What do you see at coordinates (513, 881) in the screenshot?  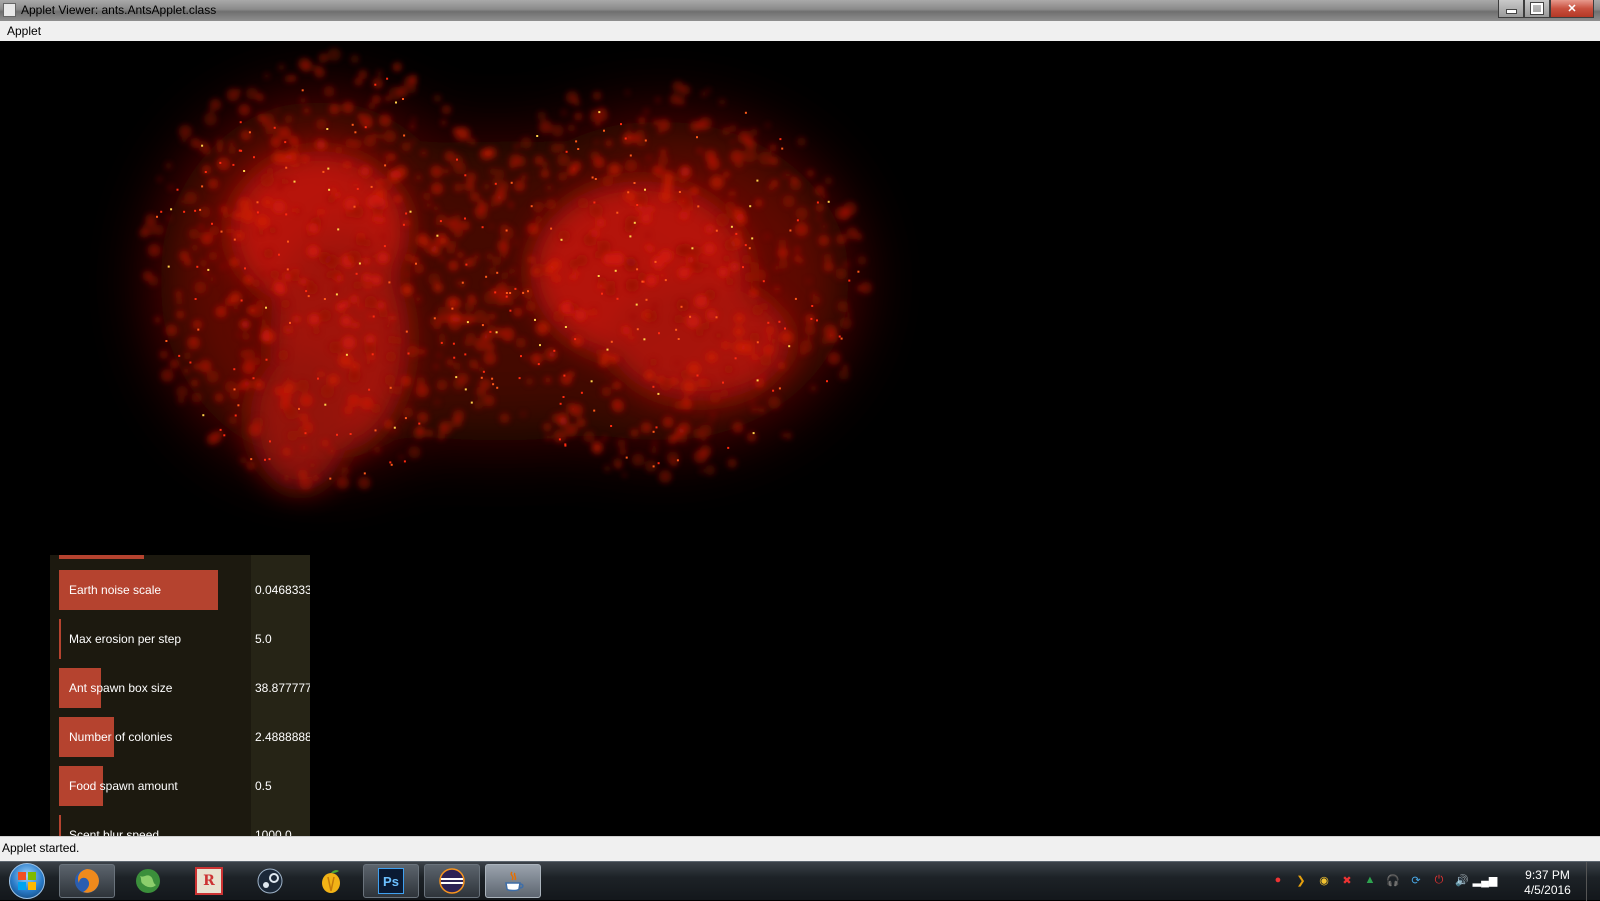 I see `taskbar-java` at bounding box center [513, 881].